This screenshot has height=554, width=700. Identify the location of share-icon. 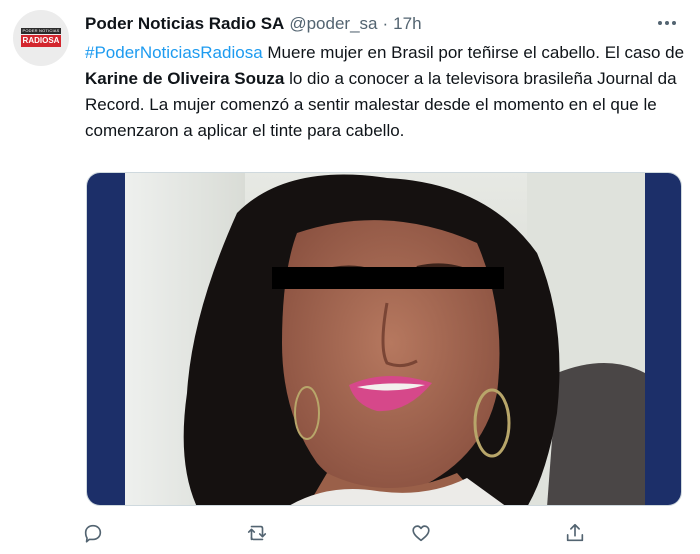
(575, 532).